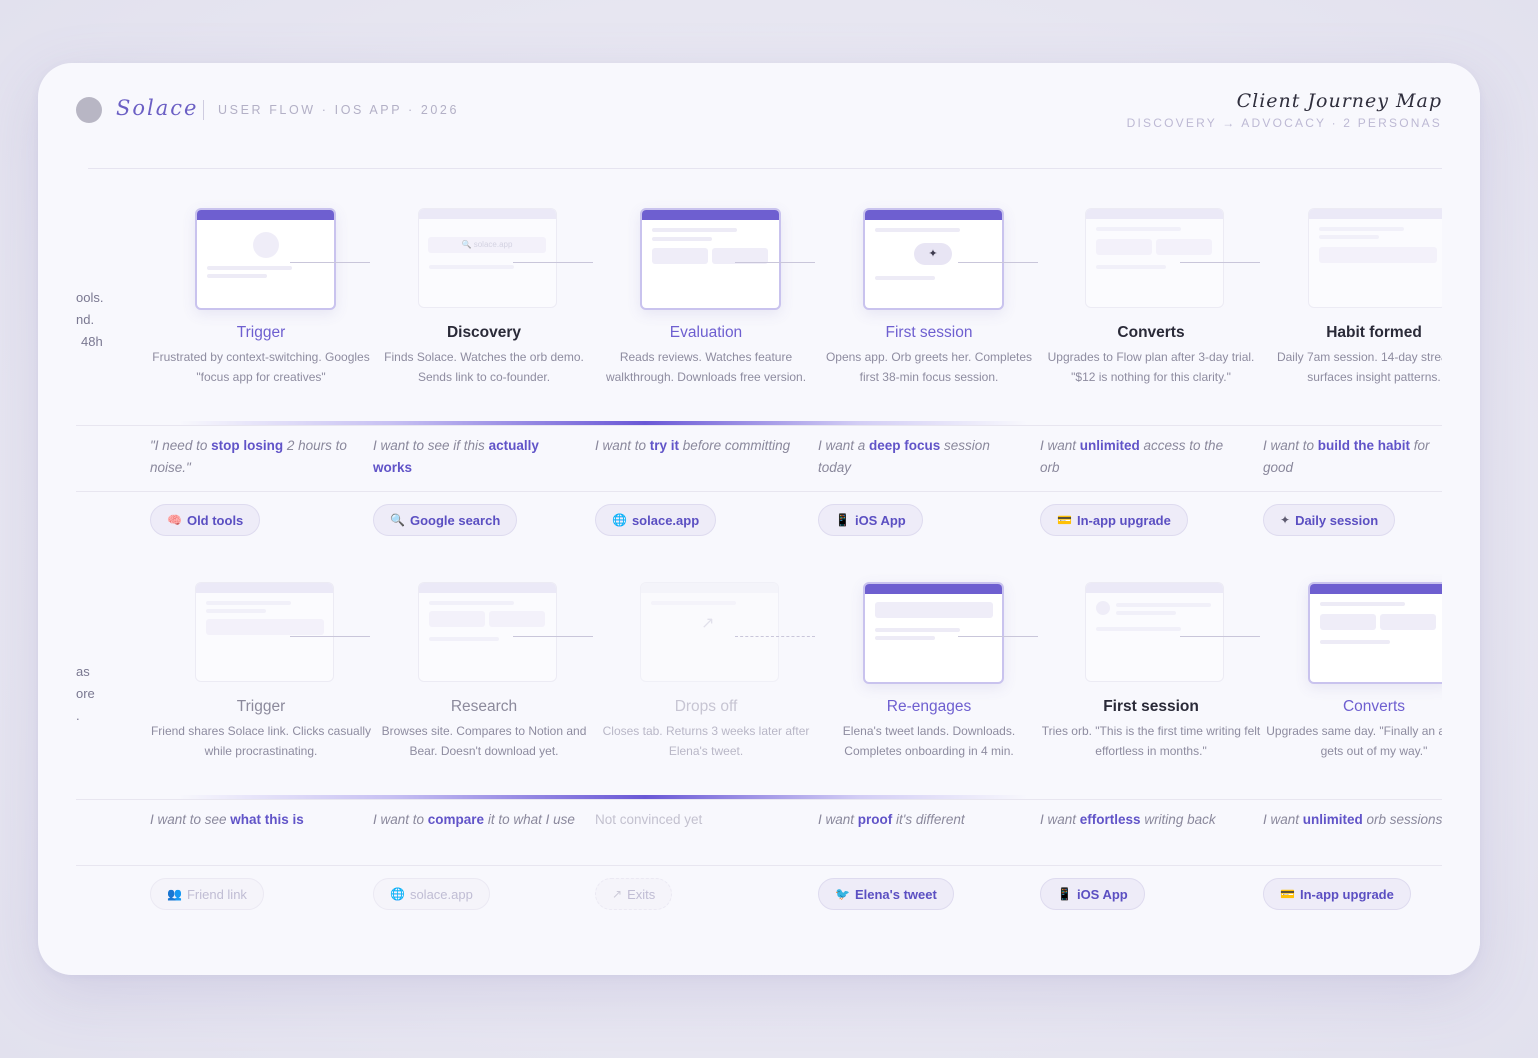 The height and width of the screenshot is (1058, 1538). Describe the element at coordinates (456, 456) in the screenshot. I see `user-quote: I want to see if this actually works` at that location.